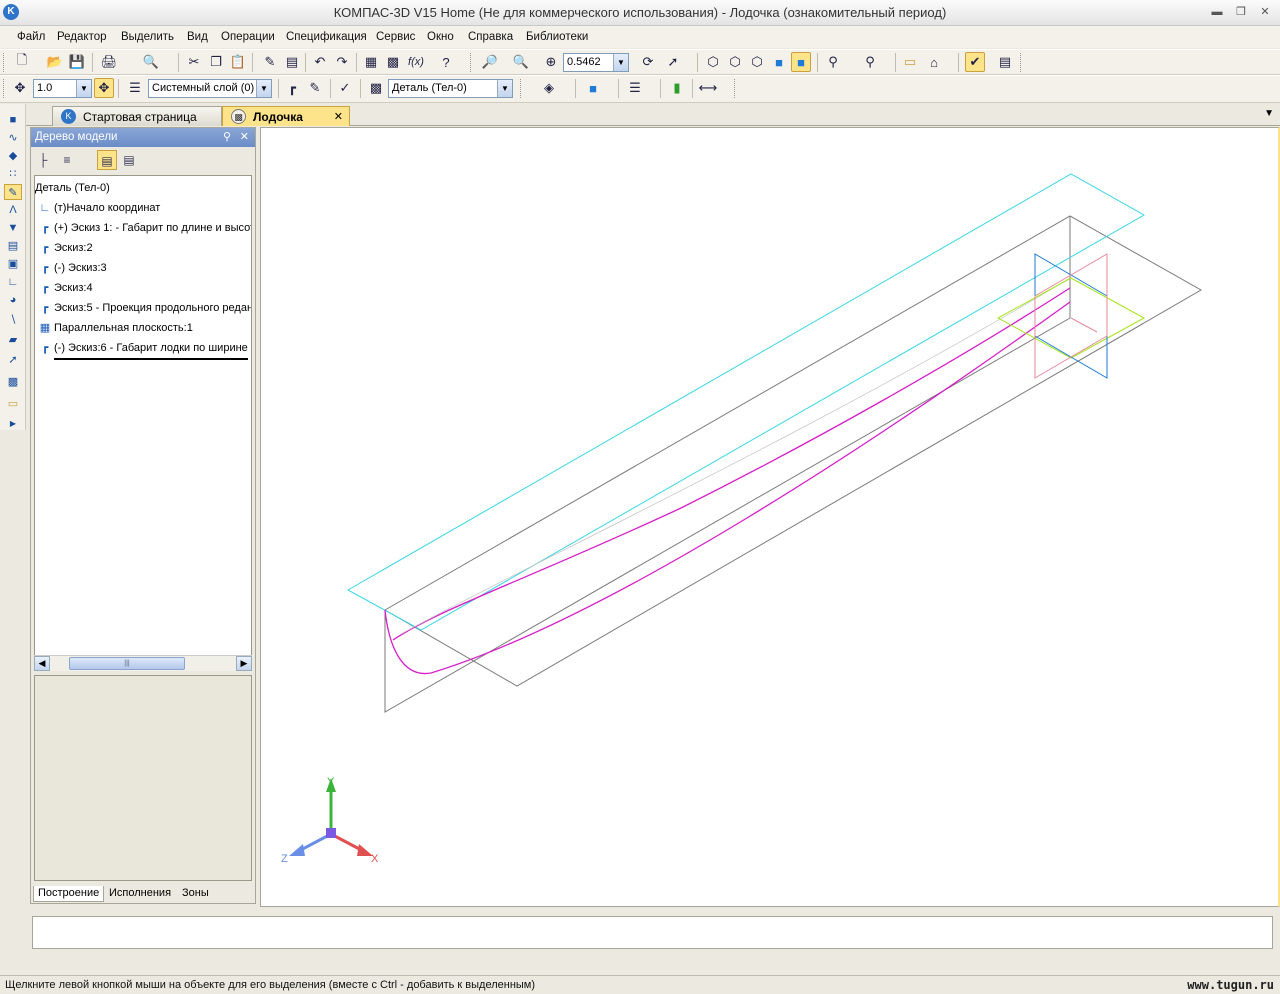  I want to click on part-tools-icon: ▭, so click(13, 404).